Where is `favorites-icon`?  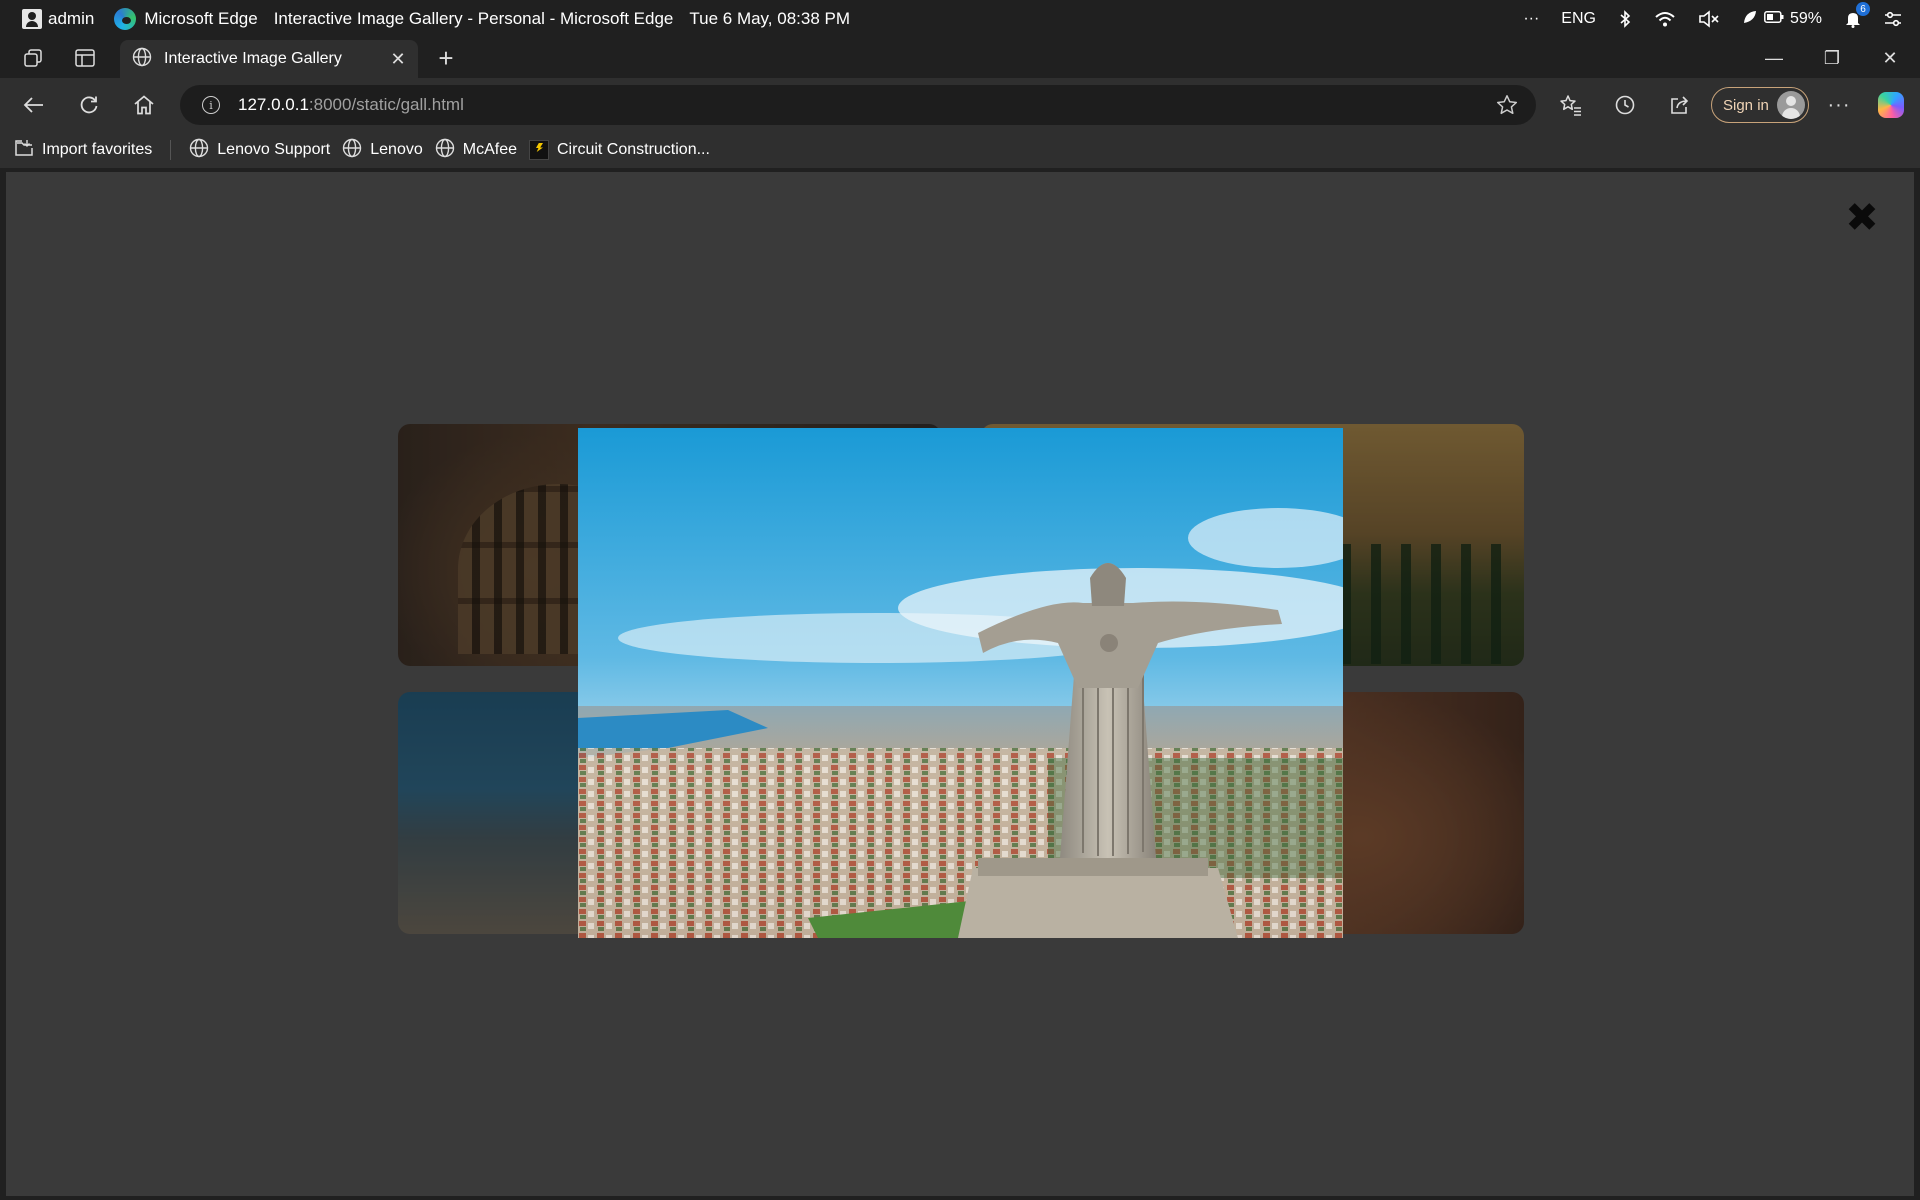 favorites-icon is located at coordinates (1571, 105).